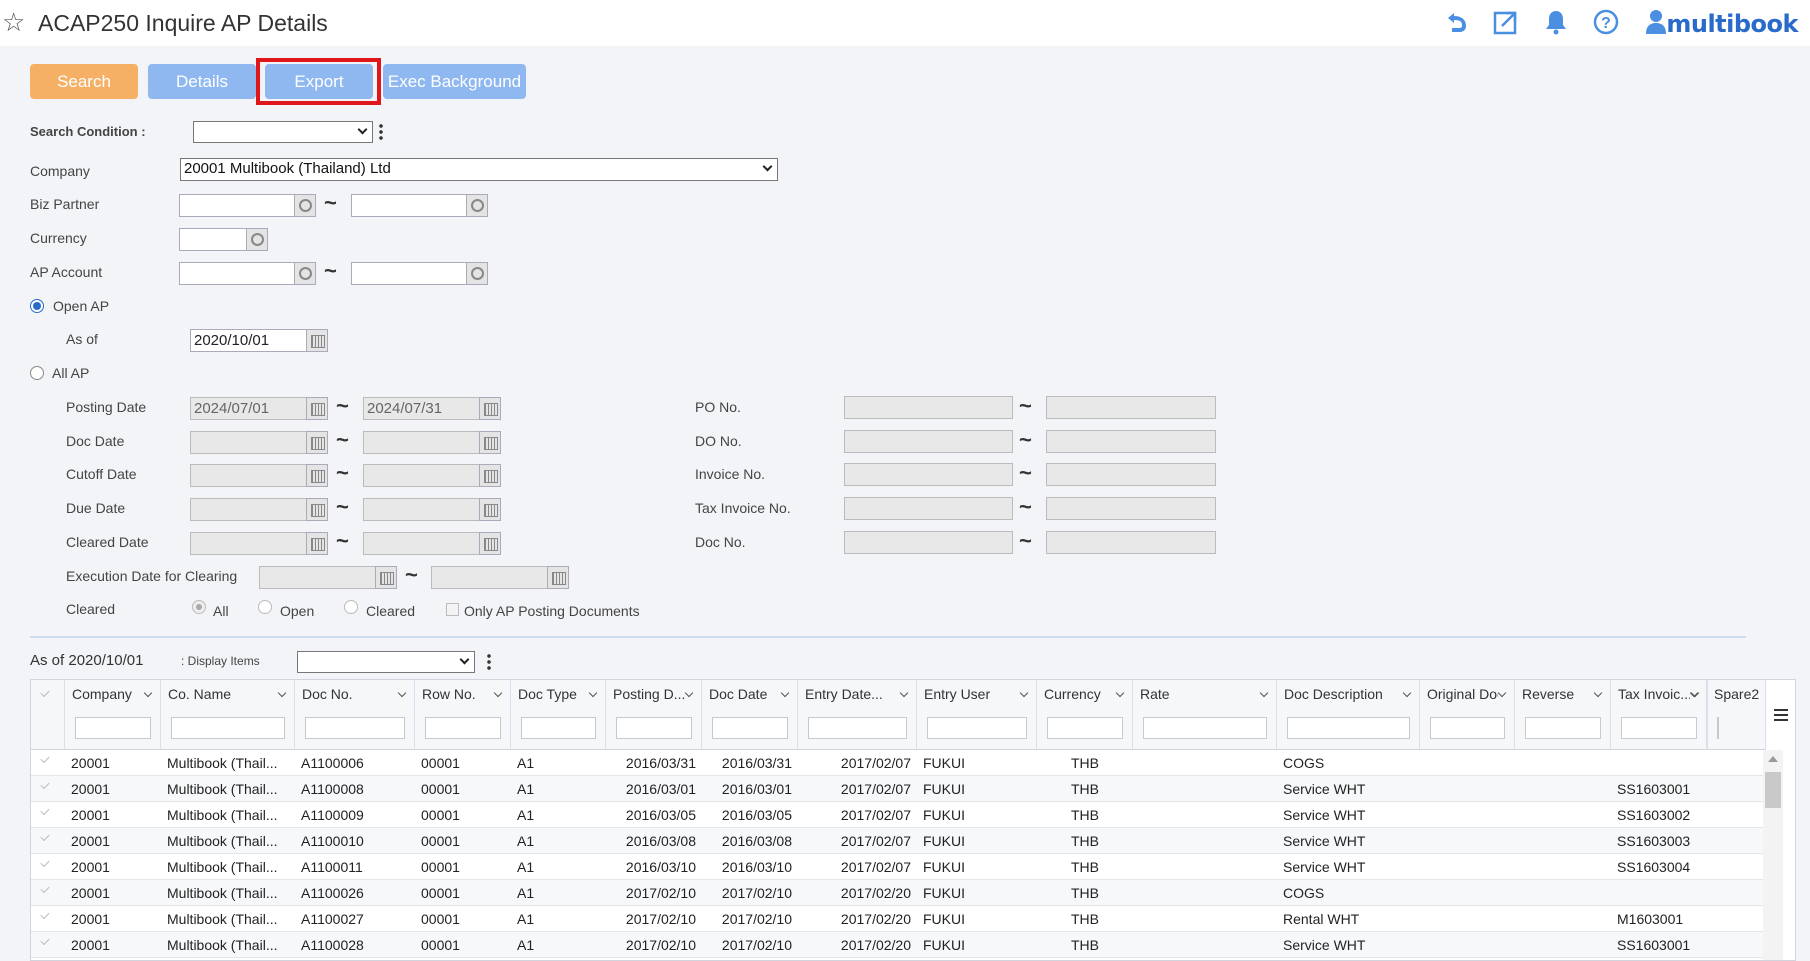 The image size is (1810, 961). What do you see at coordinates (1131, 508) in the screenshot?
I see `tax-invoice-no-to-input` at bounding box center [1131, 508].